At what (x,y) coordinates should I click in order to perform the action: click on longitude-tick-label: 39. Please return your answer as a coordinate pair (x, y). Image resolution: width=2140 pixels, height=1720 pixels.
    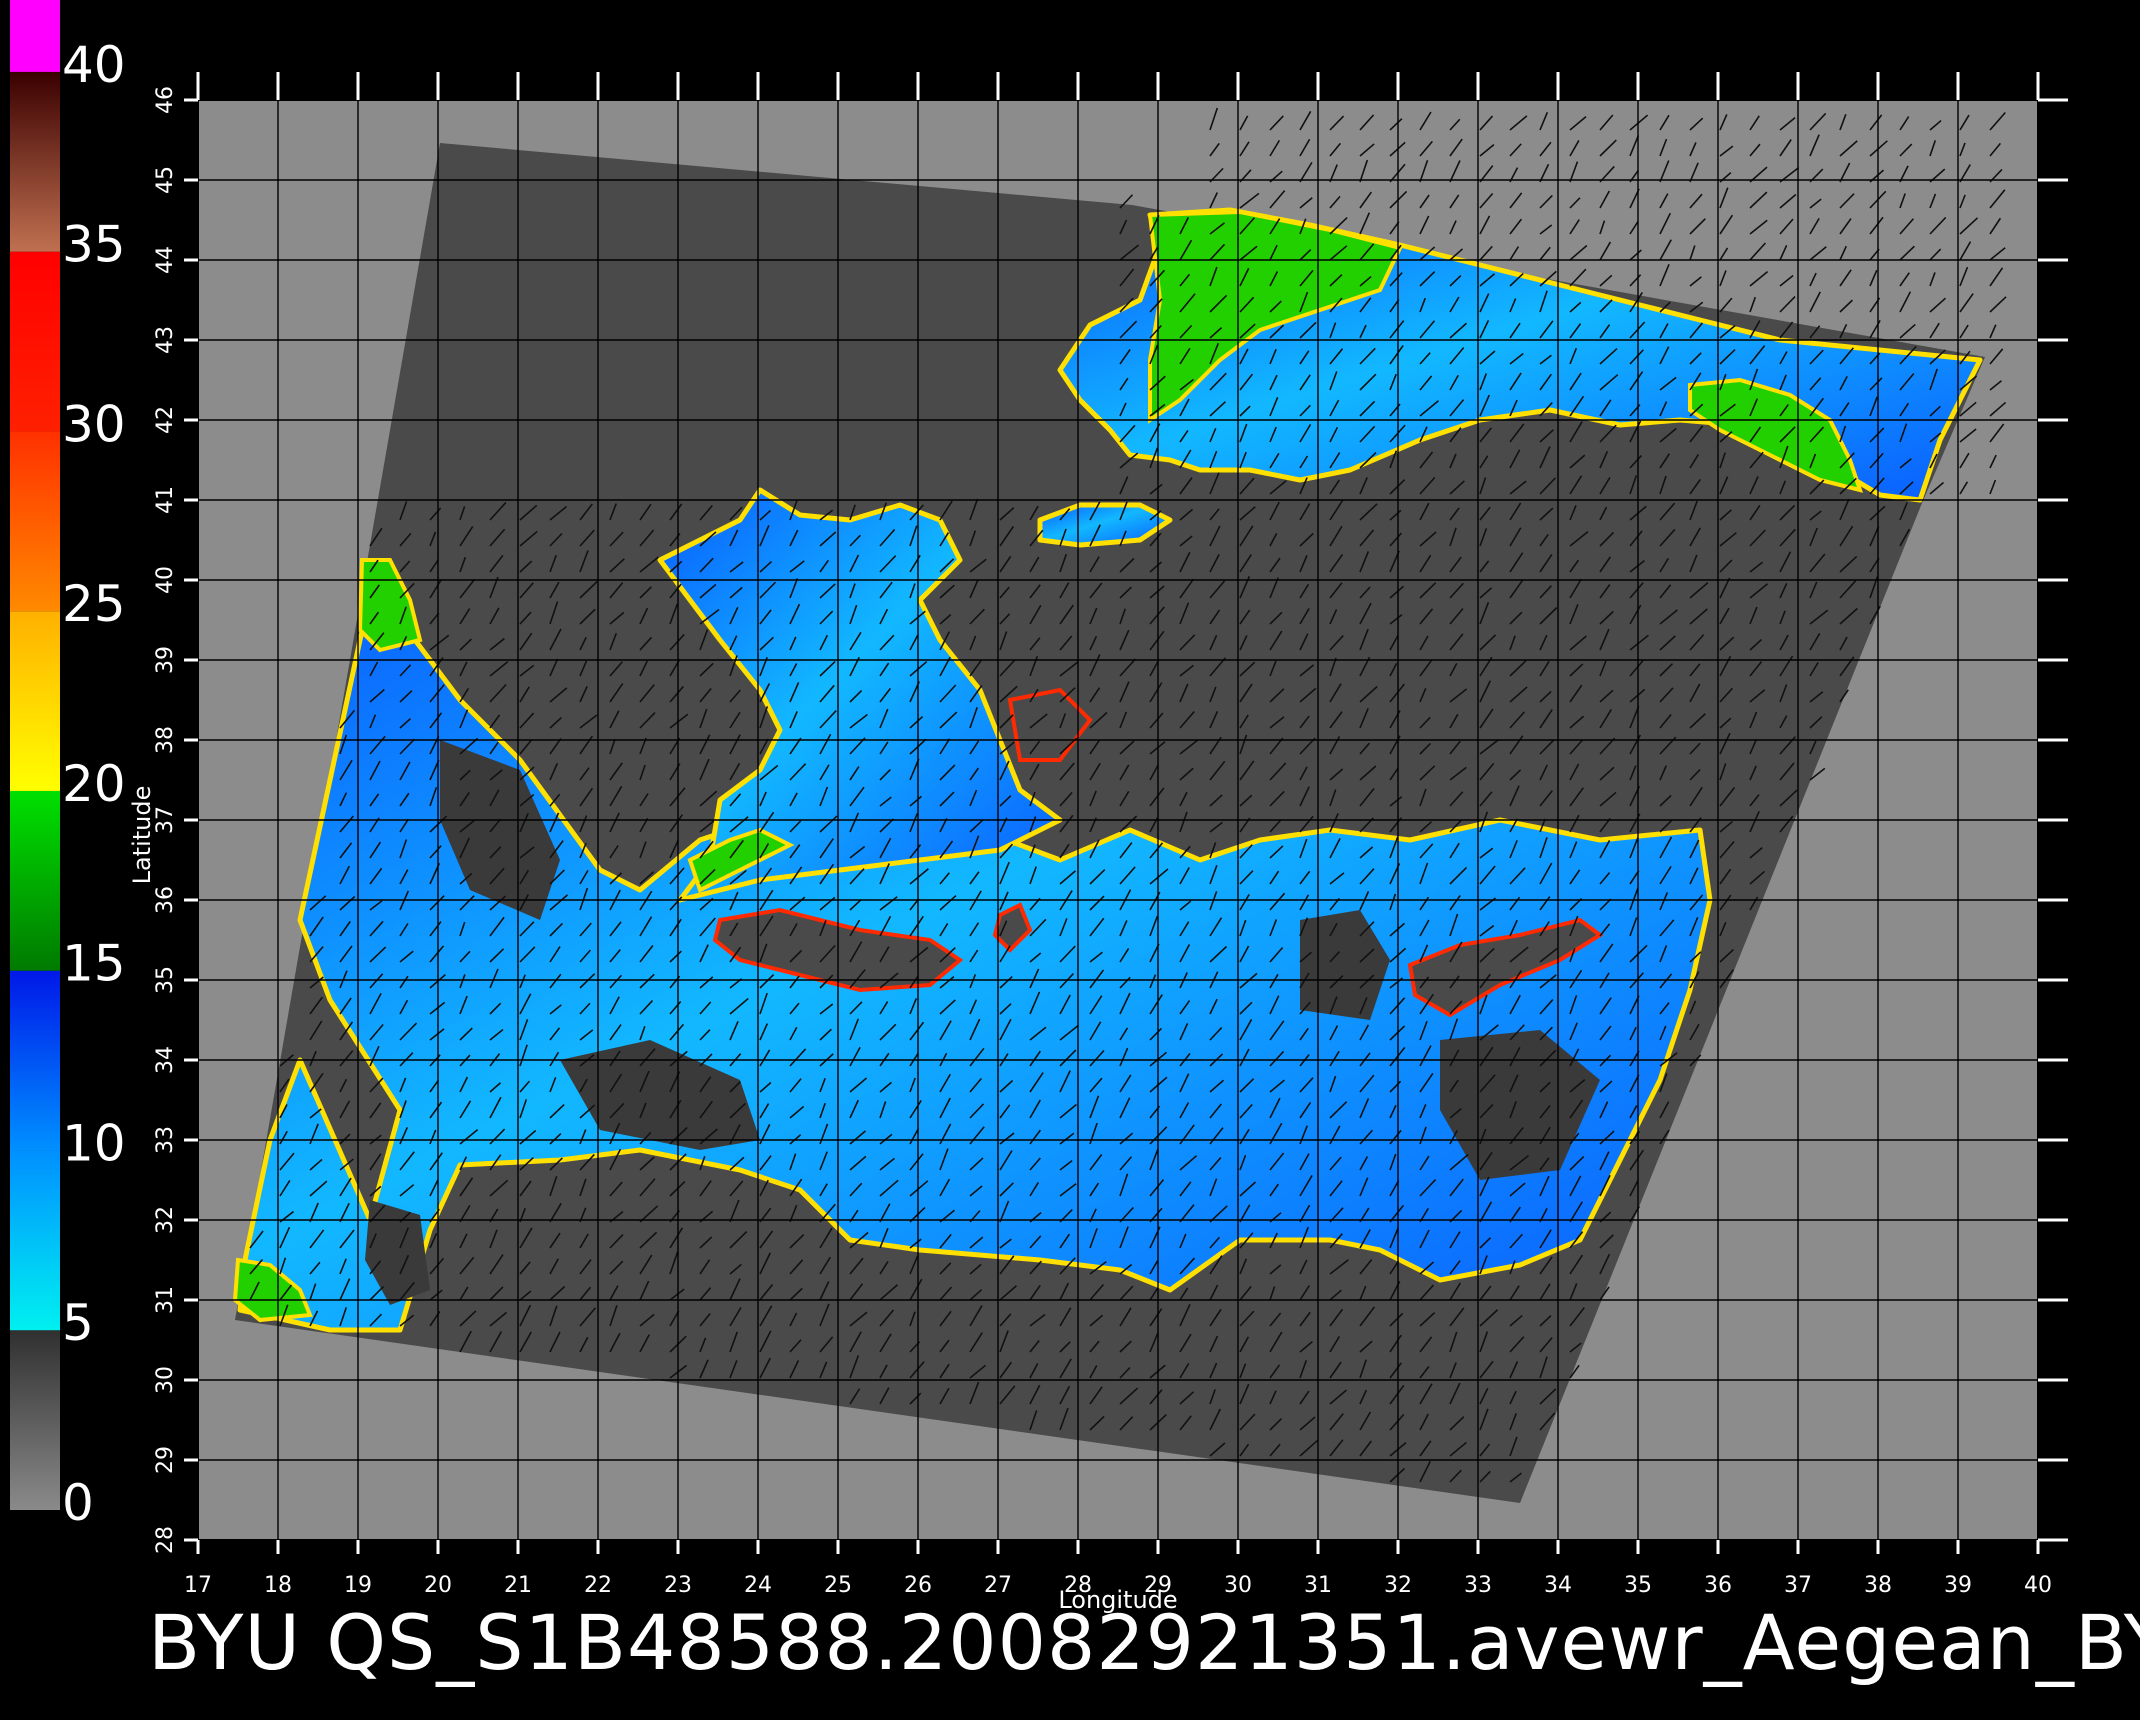
    Looking at the image, I should click on (1958, 1585).